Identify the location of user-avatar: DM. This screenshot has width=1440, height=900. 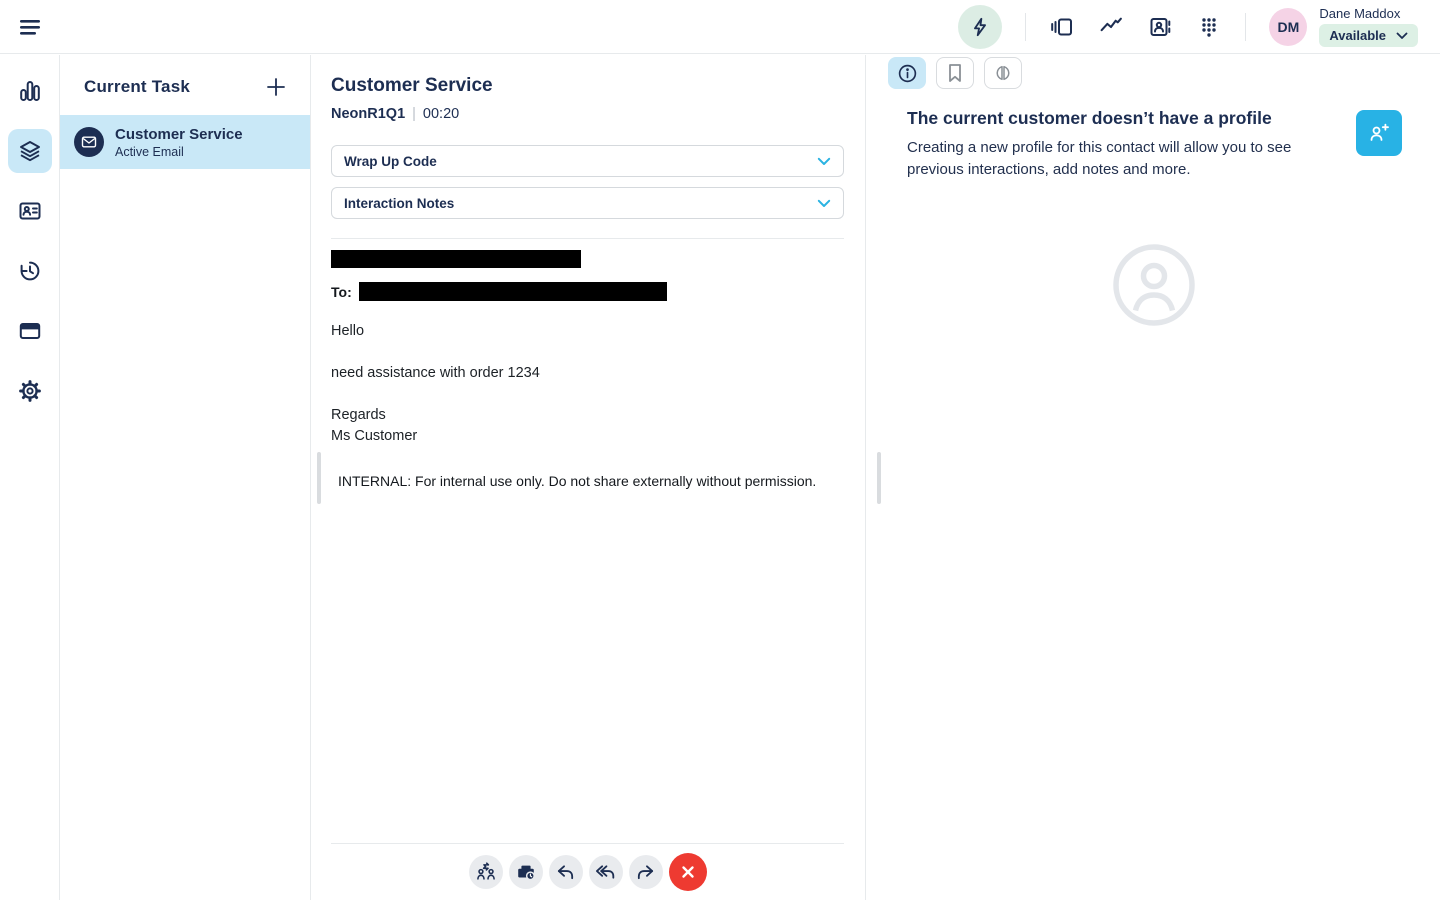
(1288, 26).